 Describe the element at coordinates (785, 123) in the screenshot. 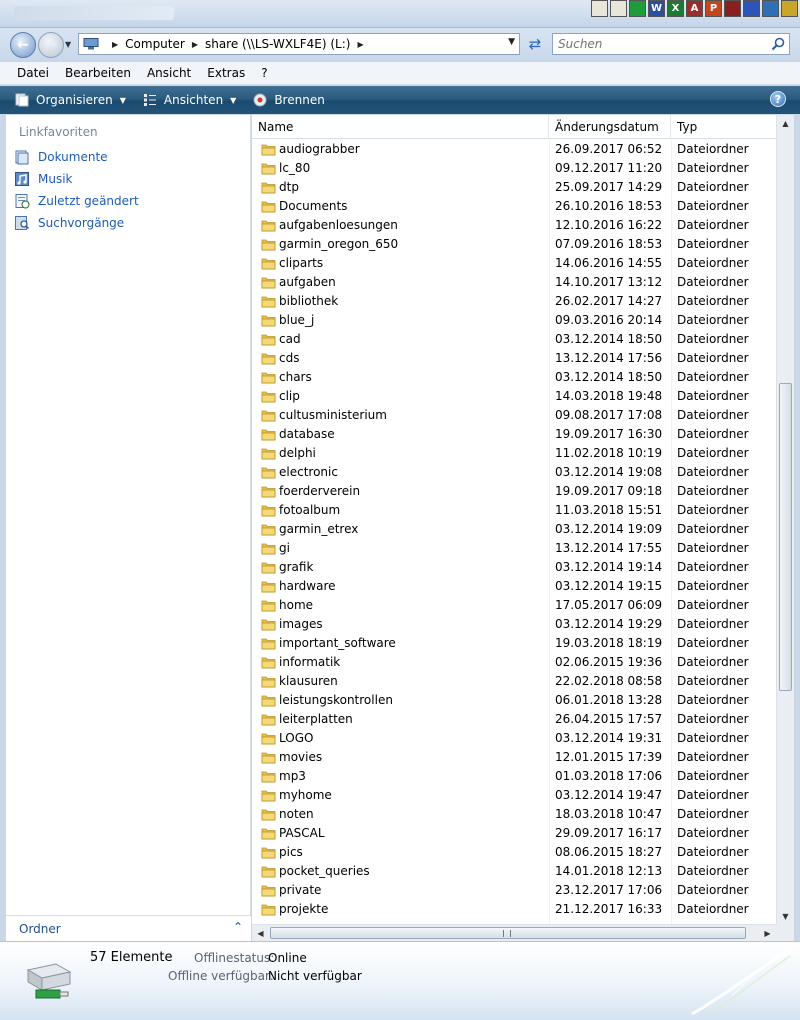

I see `scroll-up-arrow-icon: ▲` at that location.